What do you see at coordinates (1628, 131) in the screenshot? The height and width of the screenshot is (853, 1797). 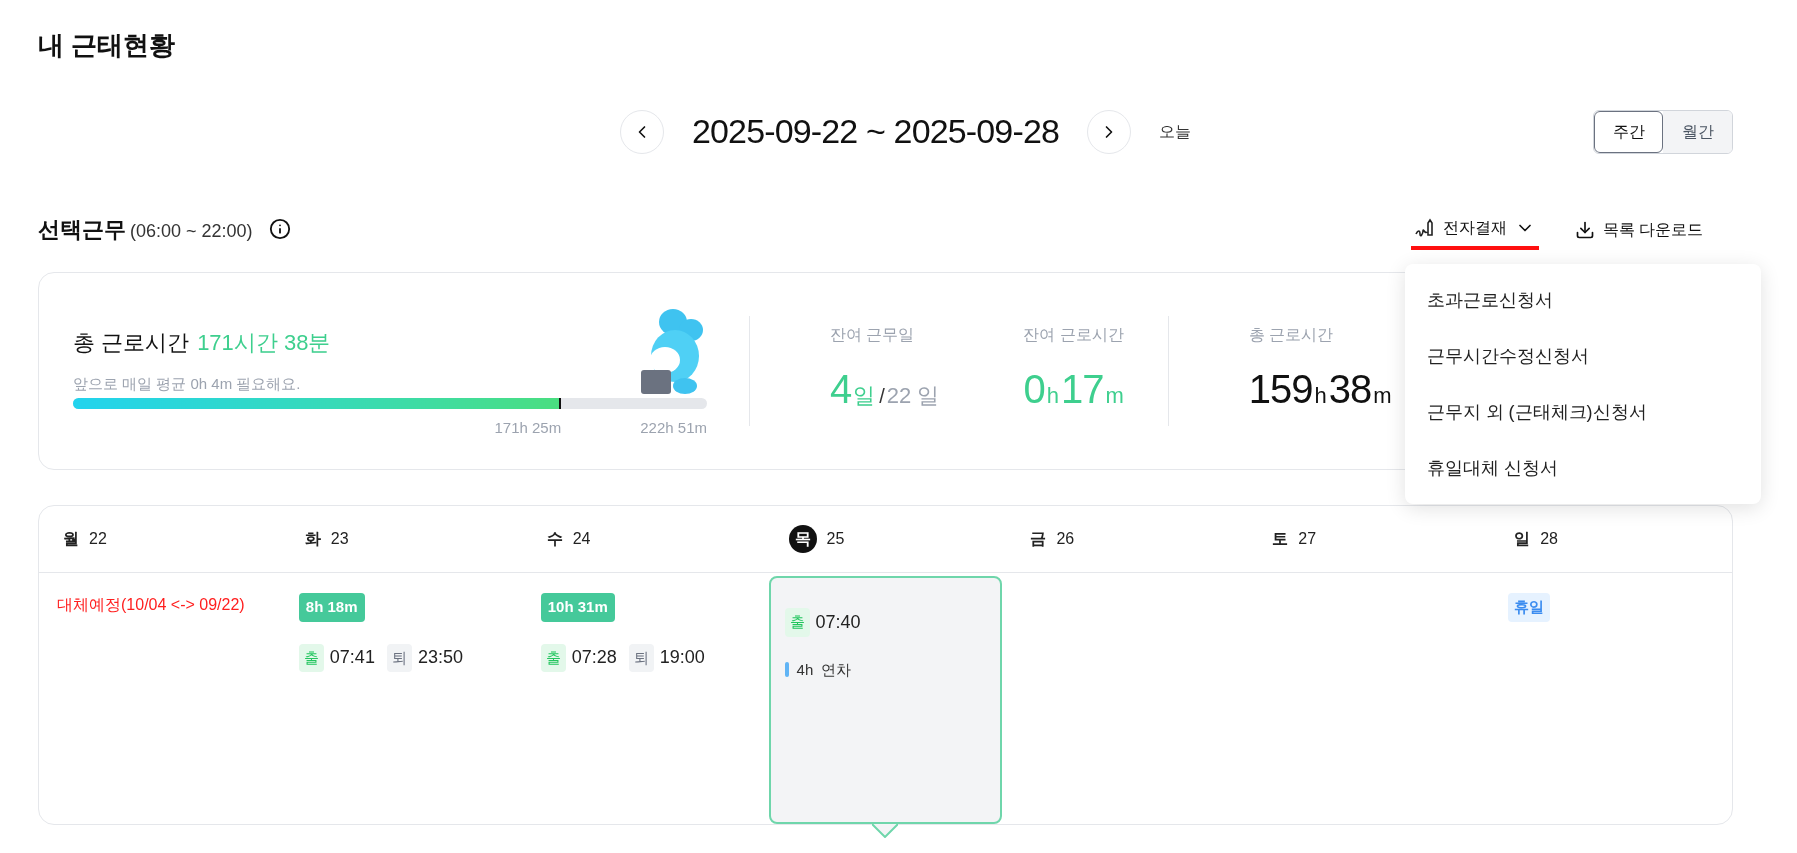 I see `view-tab: 주간` at bounding box center [1628, 131].